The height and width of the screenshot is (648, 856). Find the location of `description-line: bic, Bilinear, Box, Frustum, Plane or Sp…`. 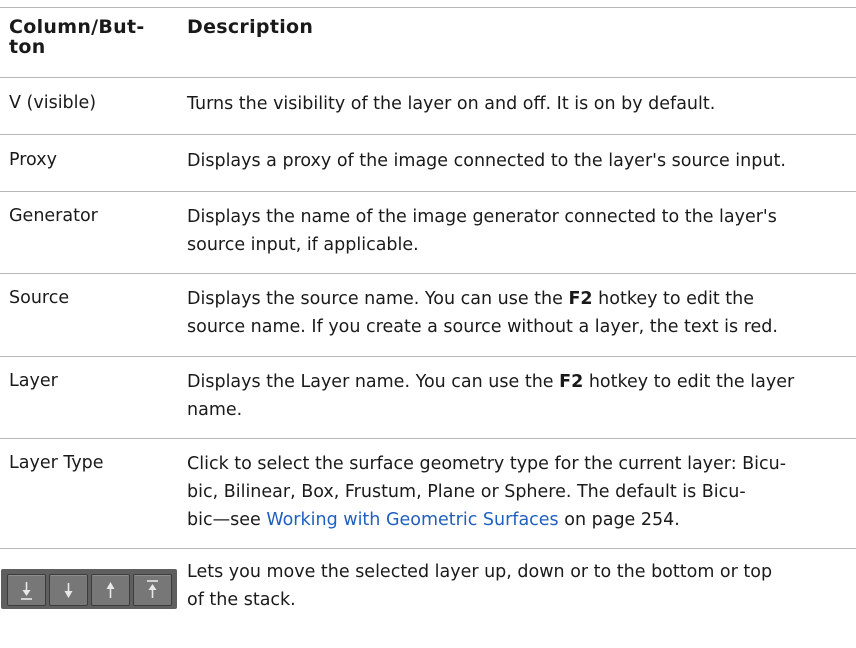

description-line: bic, Bilinear, Box, Frustum, Plane or Sp… is located at coordinates (466, 492).